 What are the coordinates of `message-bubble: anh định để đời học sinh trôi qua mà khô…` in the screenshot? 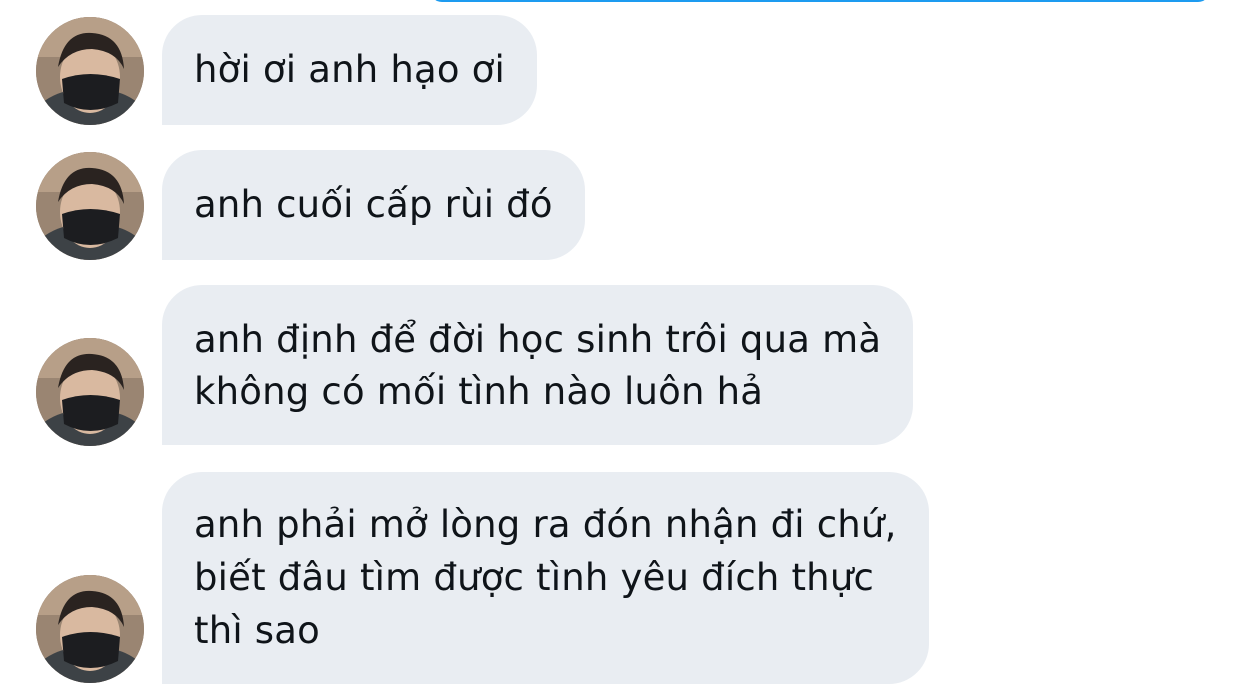 It's located at (538, 365).